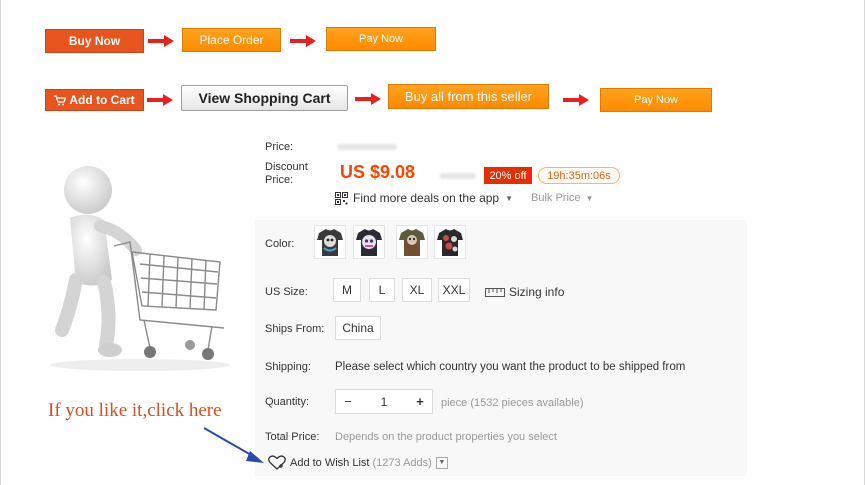 The height and width of the screenshot is (485, 865). I want to click on buy-now-button: Buy Now, so click(94, 41).